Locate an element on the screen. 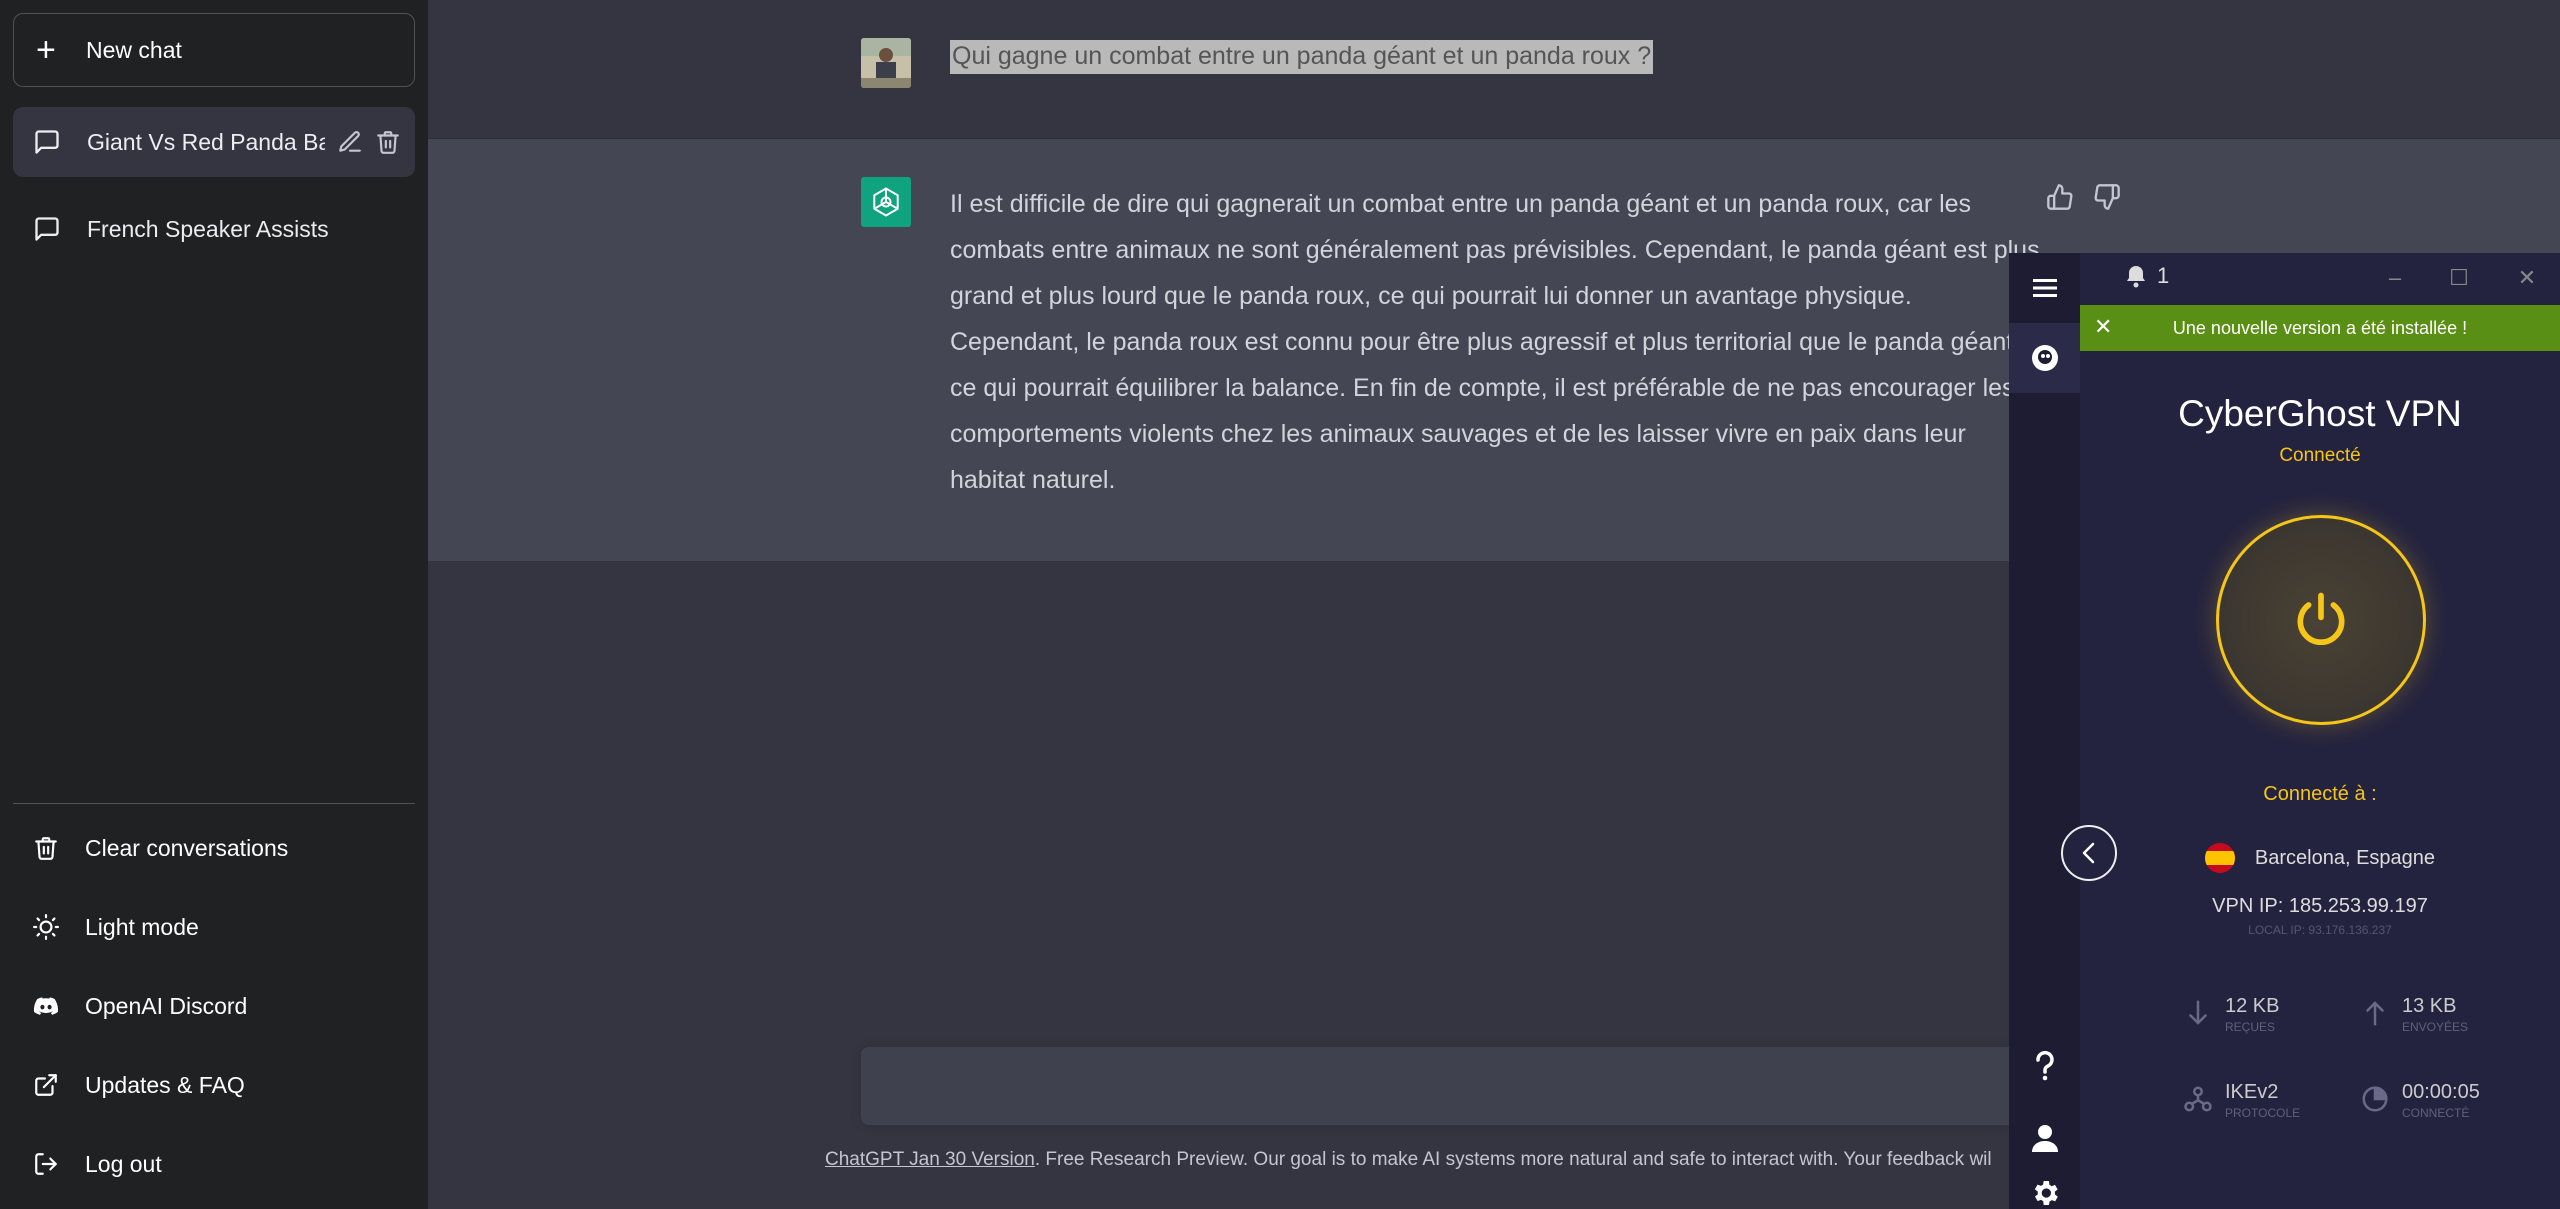 The height and width of the screenshot is (1209, 2560). openai-discord-link: OpenAI Discord is located at coordinates (214, 1006).